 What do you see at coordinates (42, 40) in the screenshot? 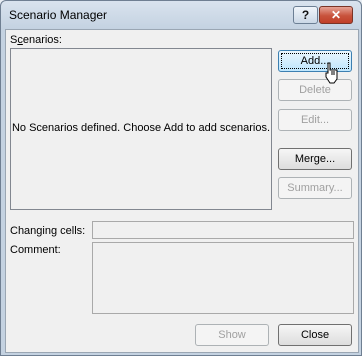
I see `scenarios-label-rest: enarios:` at bounding box center [42, 40].